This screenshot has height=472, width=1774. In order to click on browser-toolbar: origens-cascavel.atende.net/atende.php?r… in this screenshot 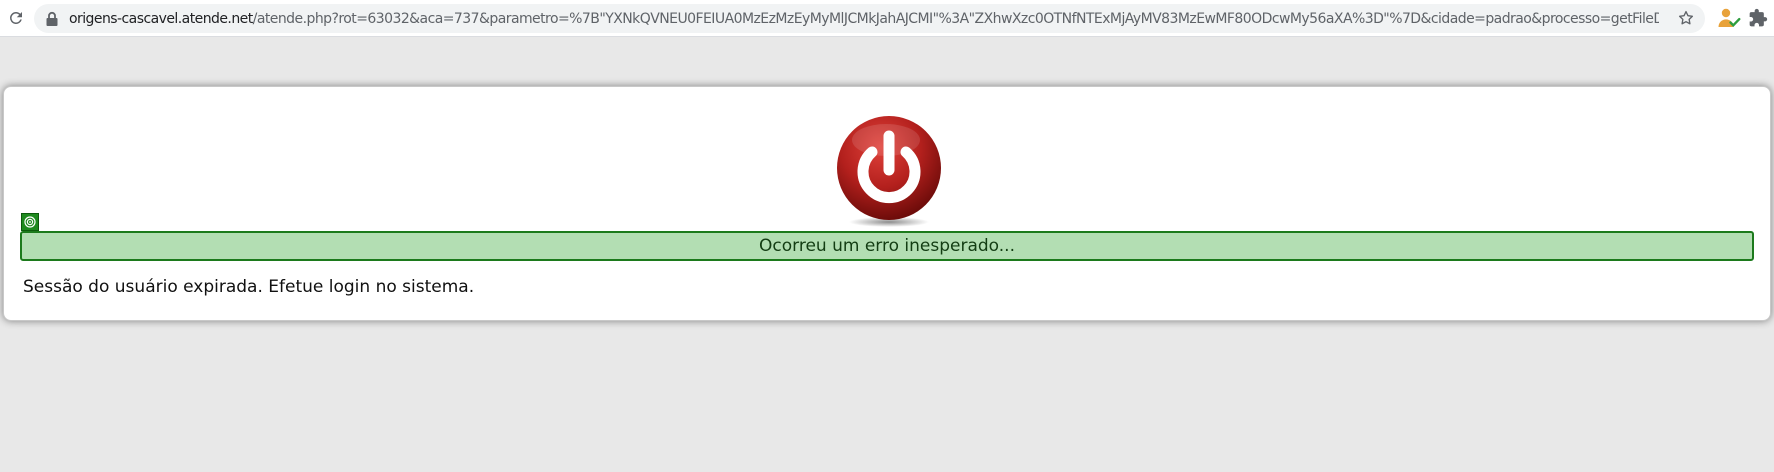, I will do `click(887, 18)`.